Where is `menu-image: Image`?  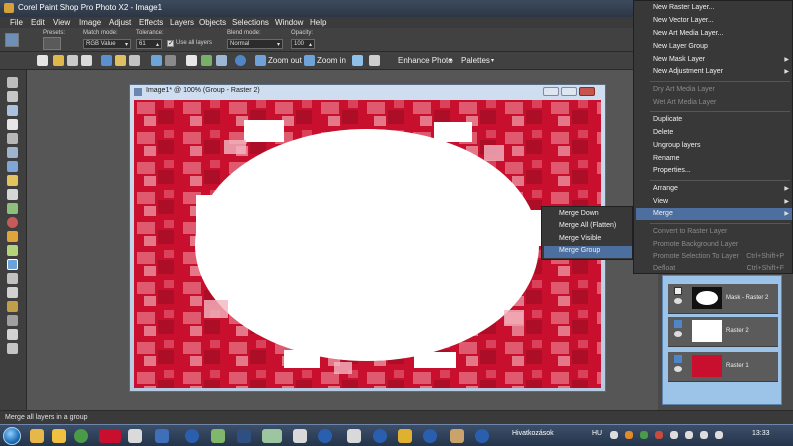 menu-image: Image is located at coordinates (90, 22).